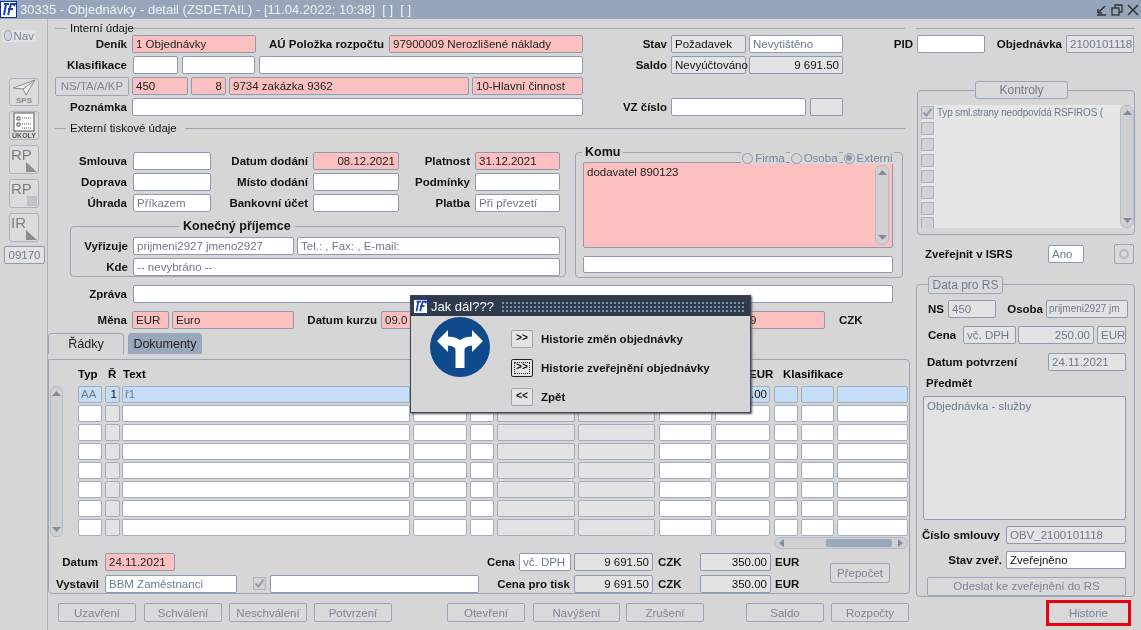 The height and width of the screenshot is (630, 1141). What do you see at coordinates (1124, 254) in the screenshot?
I see `icon-button` at bounding box center [1124, 254].